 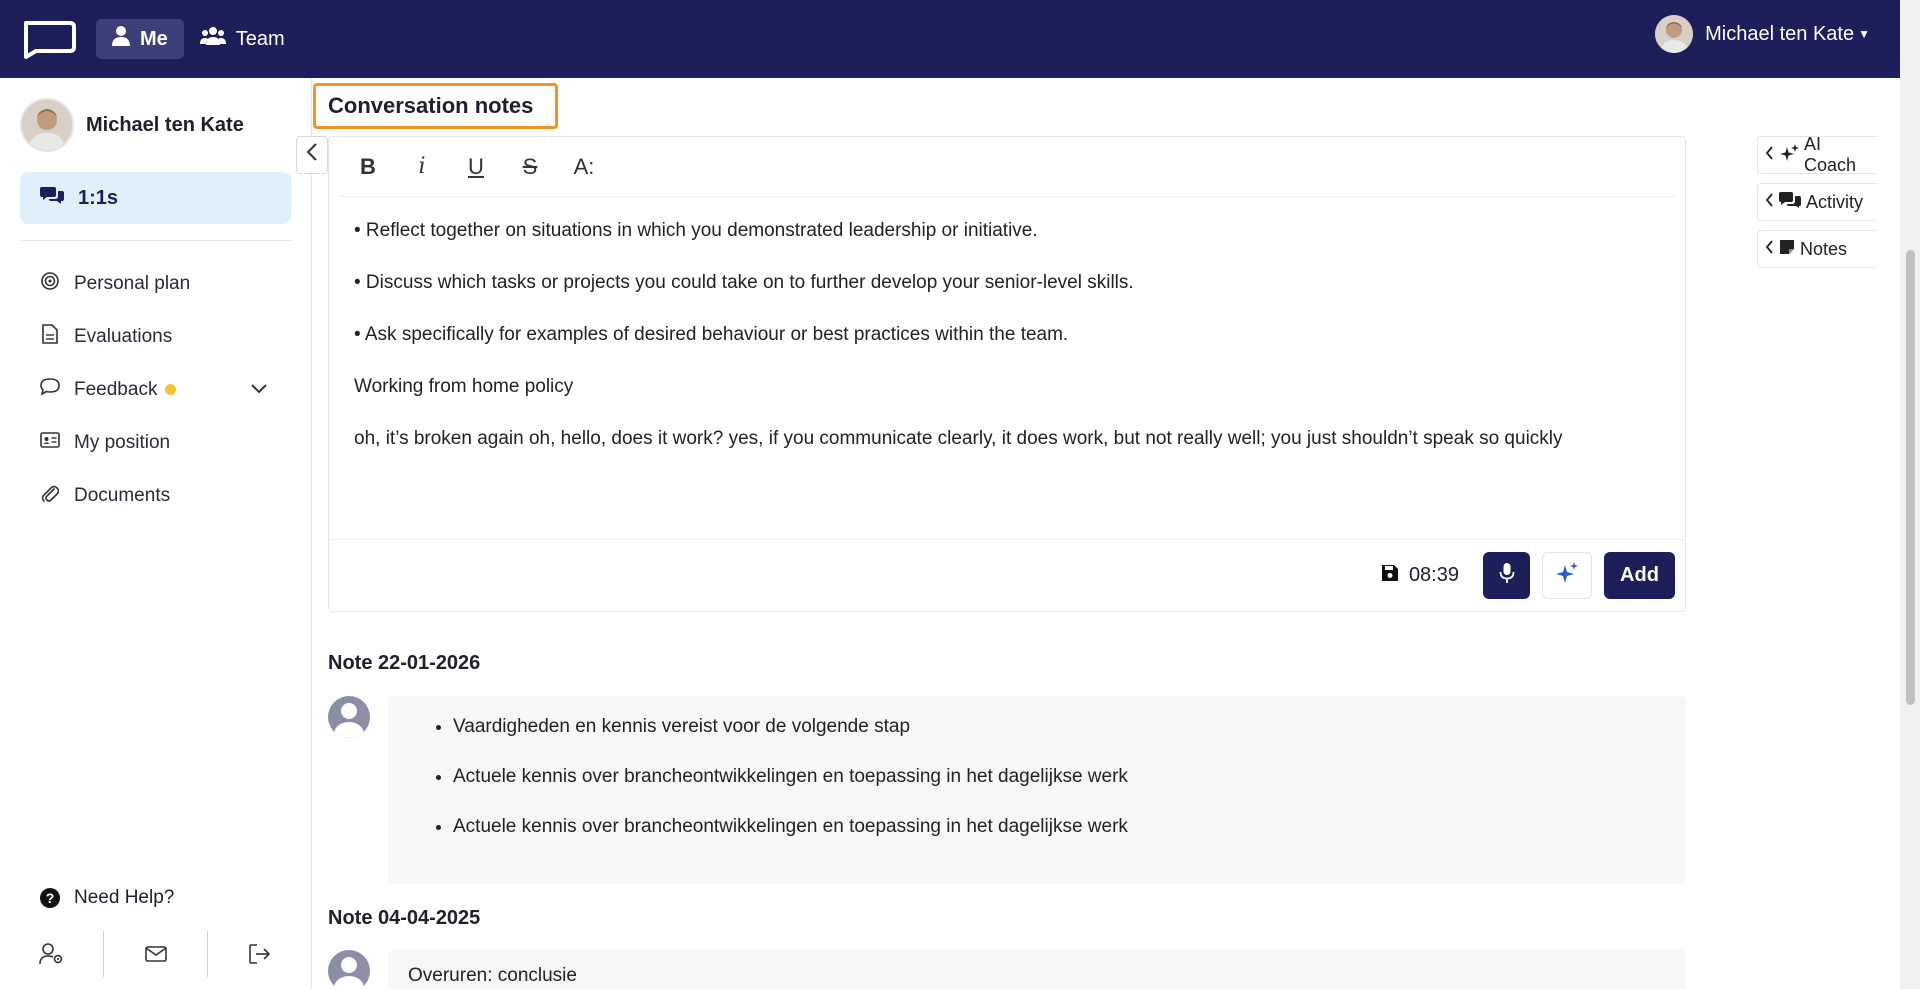 What do you see at coordinates (50, 442) in the screenshot?
I see `id-card-icon` at bounding box center [50, 442].